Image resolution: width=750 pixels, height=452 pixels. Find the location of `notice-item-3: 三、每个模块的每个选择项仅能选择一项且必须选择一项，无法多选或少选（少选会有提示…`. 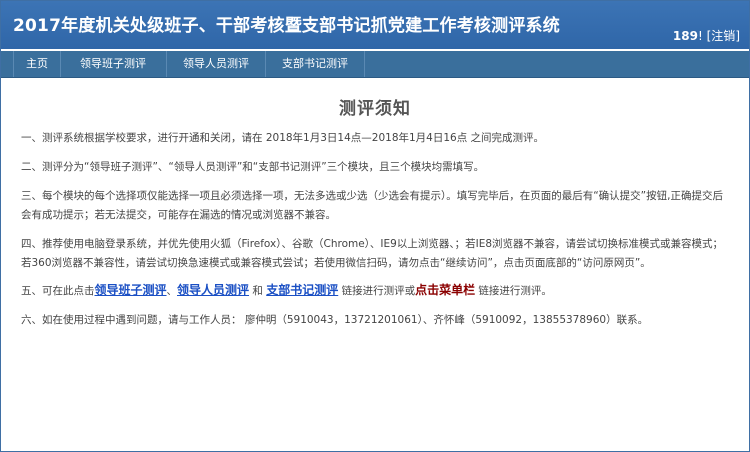

notice-item-3: 三、每个模块的每个选择项仅能选择一项且必须选择一项，无法多选或少选（少选会有提示… is located at coordinates (372, 205).